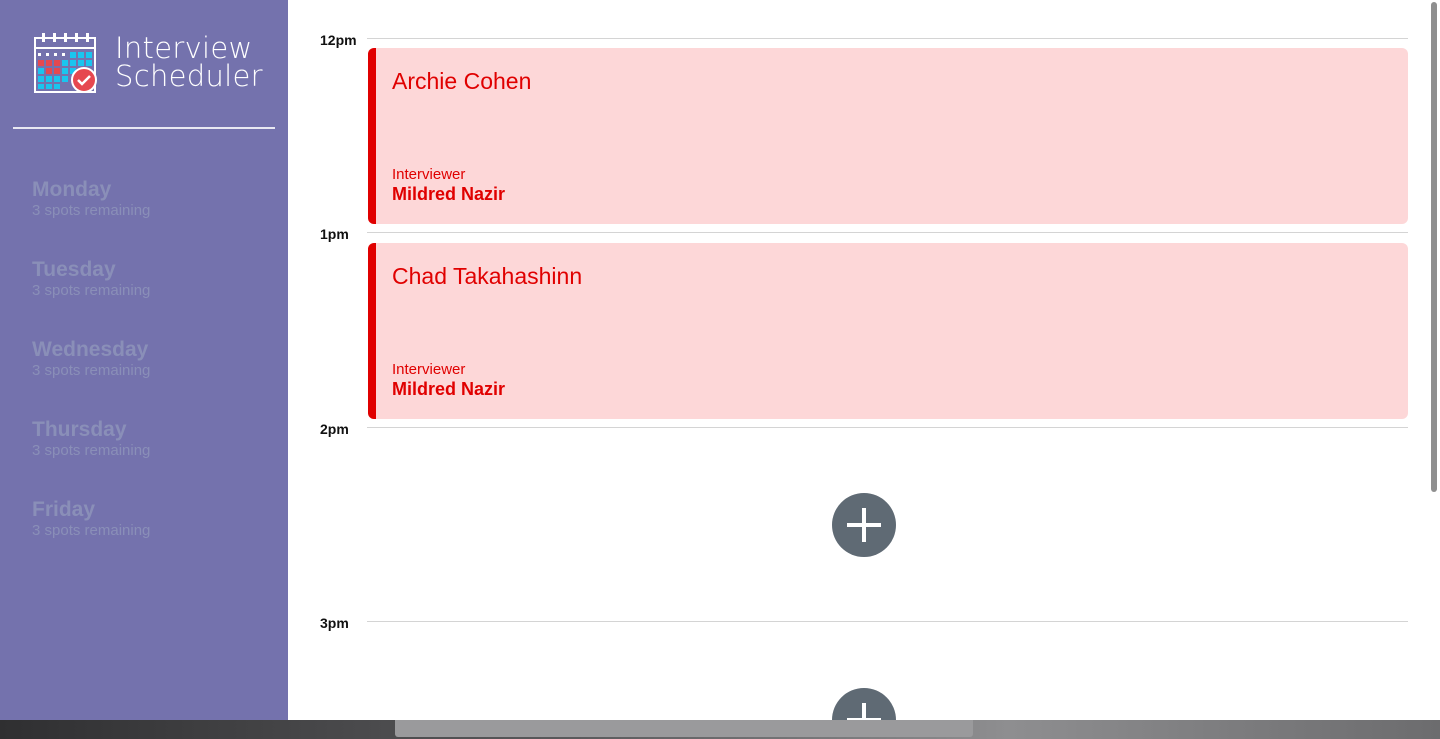 The width and height of the screenshot is (1440, 739). Describe the element at coordinates (65, 63) in the screenshot. I see `calendar-check-icon` at that location.